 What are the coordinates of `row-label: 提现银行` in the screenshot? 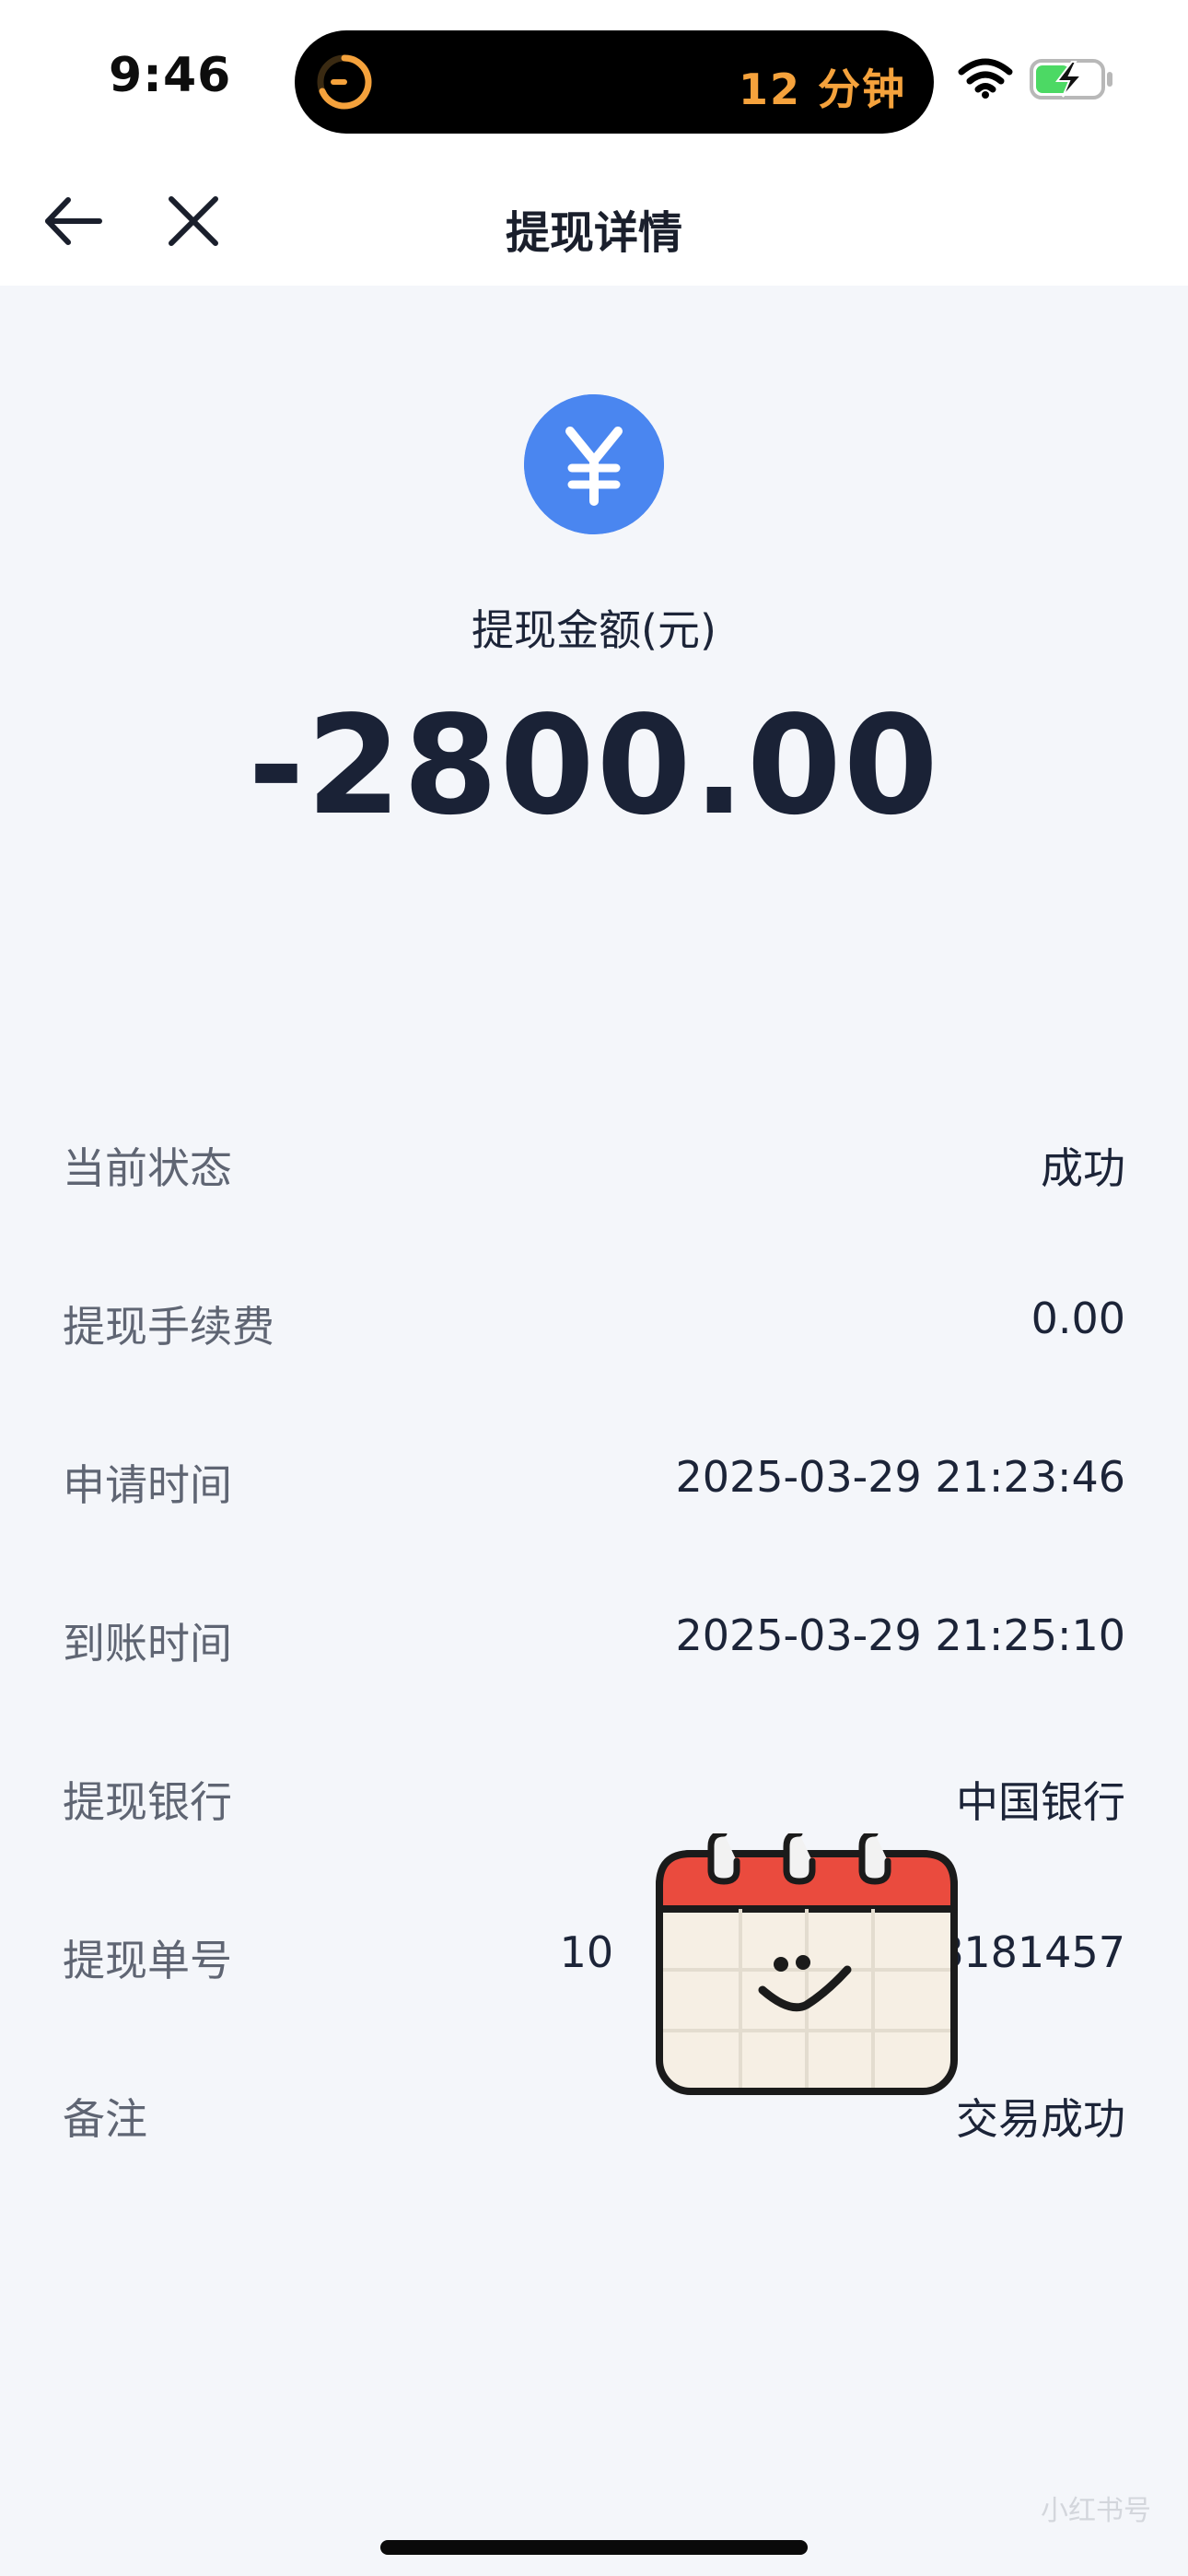 It's located at (147, 1802).